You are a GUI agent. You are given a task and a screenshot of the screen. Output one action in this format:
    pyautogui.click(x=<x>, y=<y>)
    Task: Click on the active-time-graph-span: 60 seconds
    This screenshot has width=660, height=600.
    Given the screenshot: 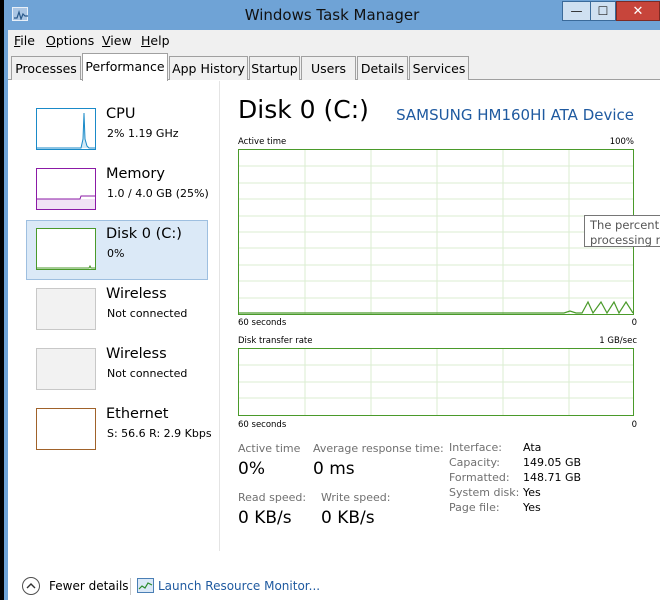 What is the action you would take?
    pyautogui.click(x=262, y=323)
    